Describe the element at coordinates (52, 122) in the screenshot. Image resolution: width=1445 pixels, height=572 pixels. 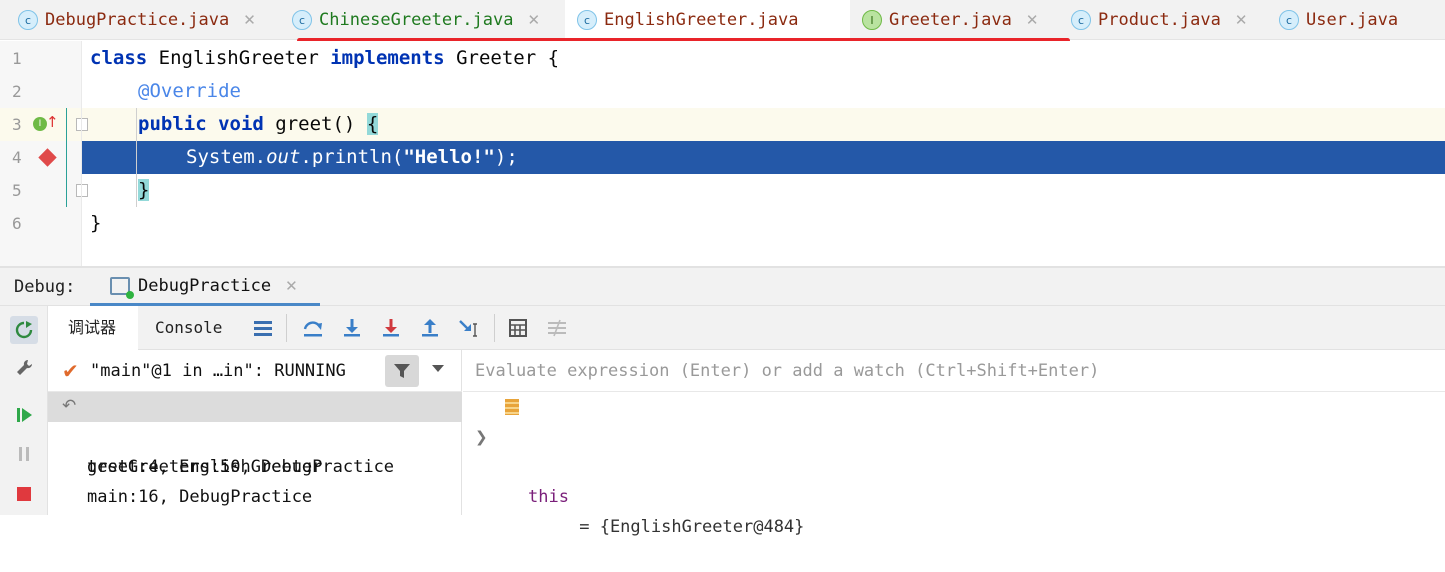
I see `arrow-up-icon: ↑` at that location.